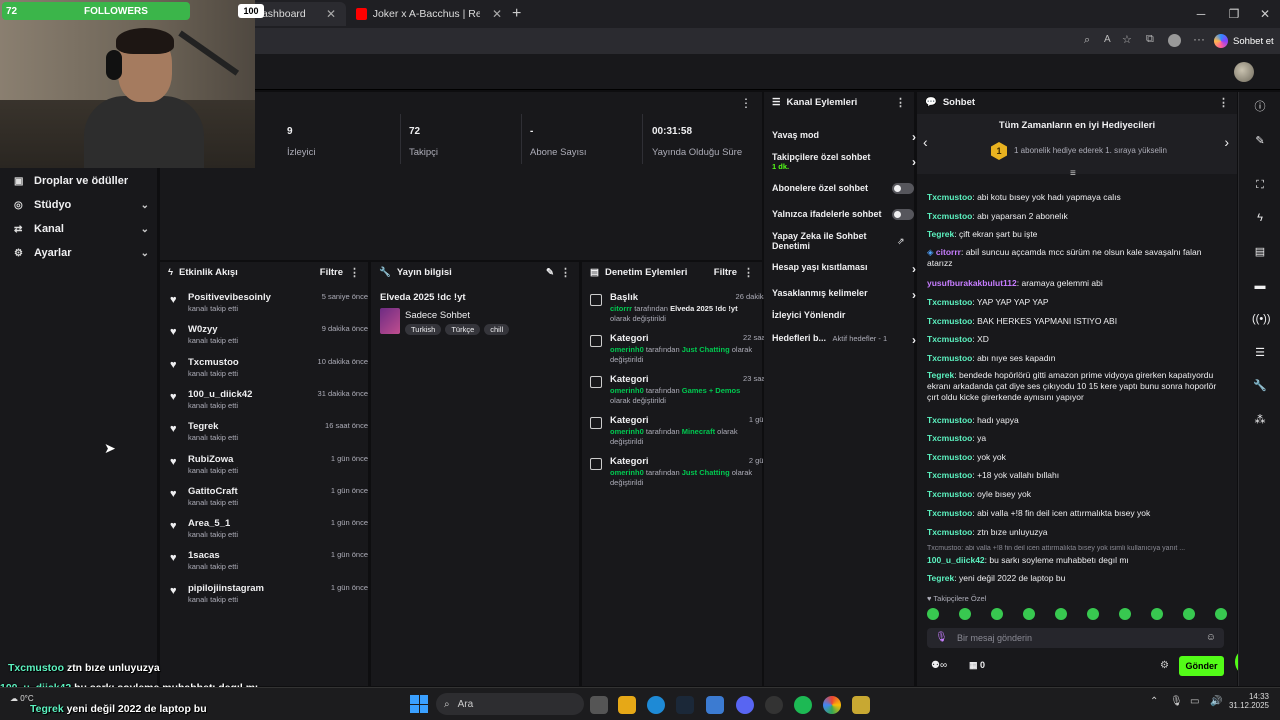  I want to click on activity-username: 1sacas, so click(204, 555).